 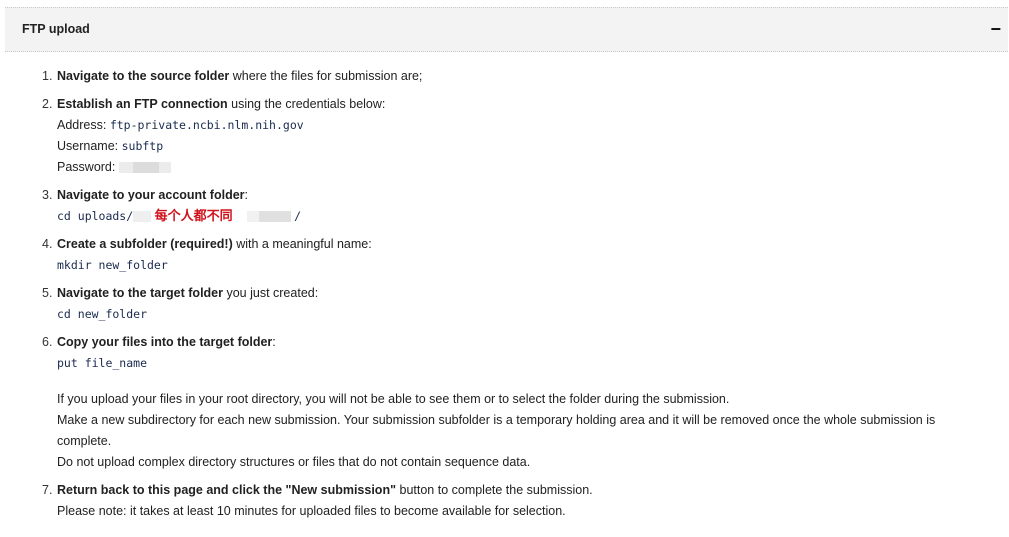 I want to click on command-text: mkdir new_folder, so click(x=112, y=265).